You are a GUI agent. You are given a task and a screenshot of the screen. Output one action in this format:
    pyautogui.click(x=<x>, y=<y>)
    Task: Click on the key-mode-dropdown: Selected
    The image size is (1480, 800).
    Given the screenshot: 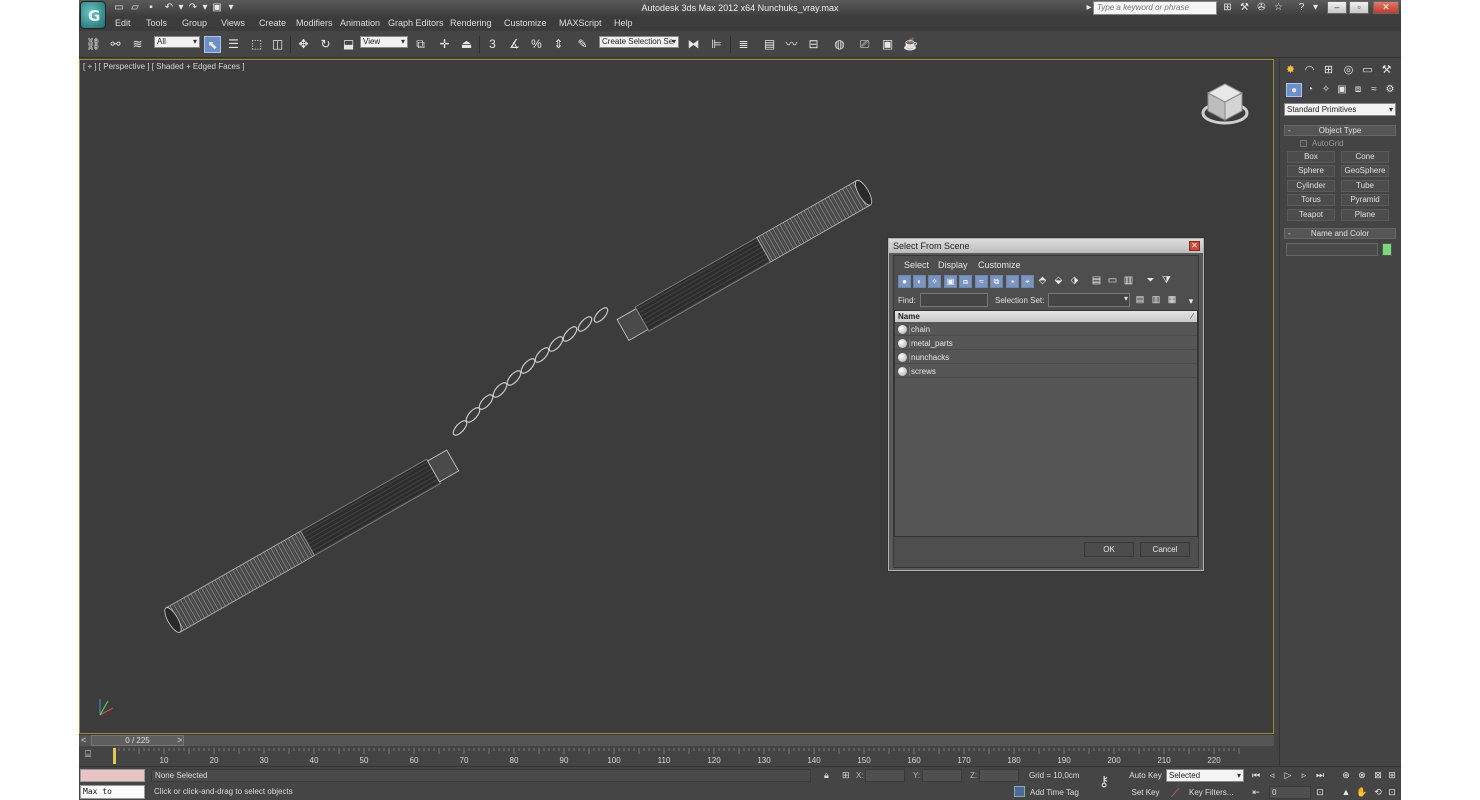 What is the action you would take?
    pyautogui.click(x=1205, y=775)
    